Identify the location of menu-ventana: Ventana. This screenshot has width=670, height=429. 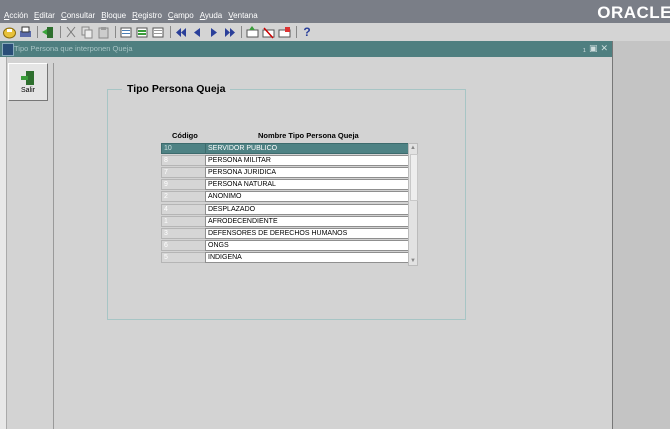
(242, 15).